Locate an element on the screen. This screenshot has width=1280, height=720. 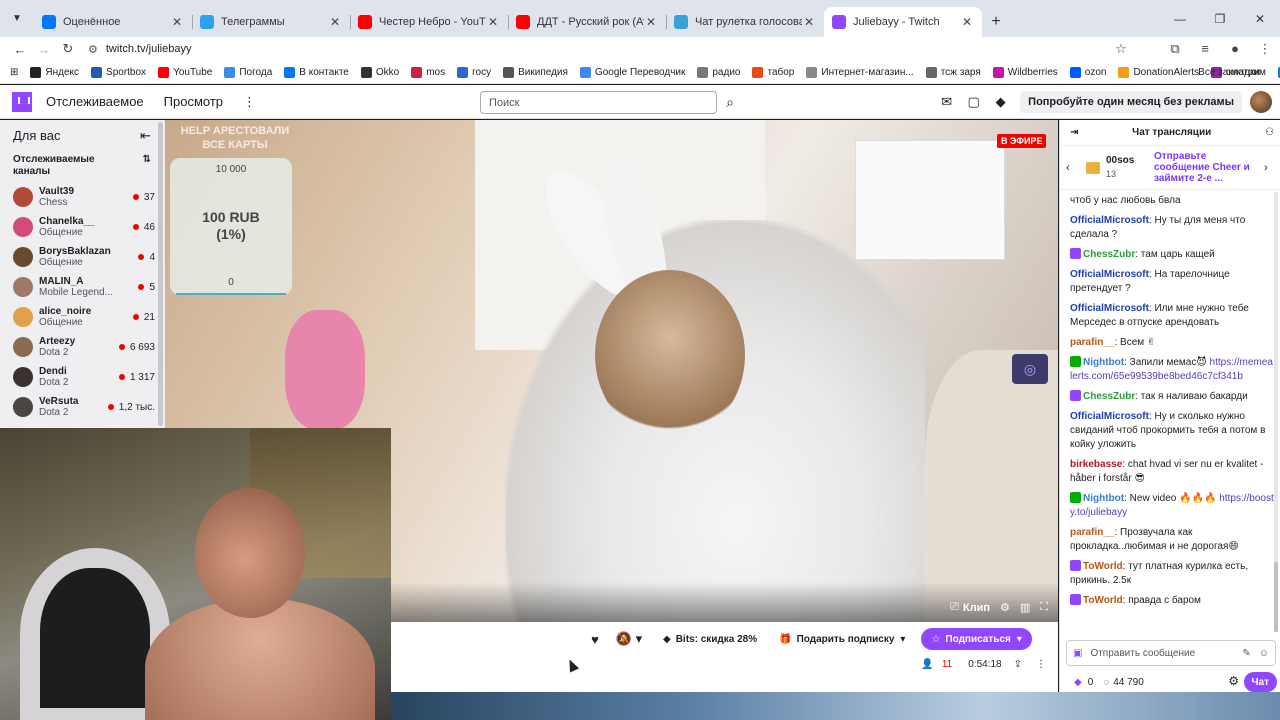
sort-icon: ⇅ is located at coordinates (147, 166).